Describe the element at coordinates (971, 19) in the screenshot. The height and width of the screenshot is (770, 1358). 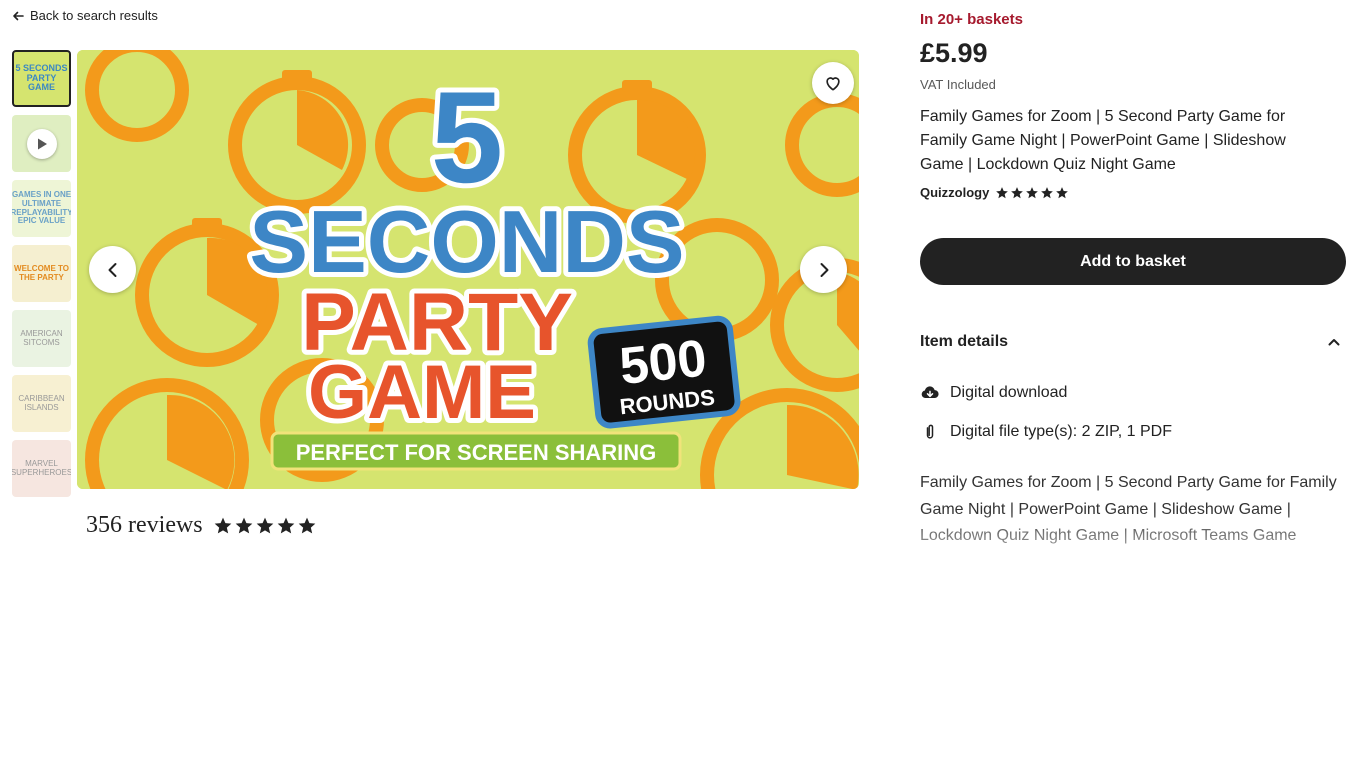
I see `basket-count-badge: In 20+ baskets` at that location.